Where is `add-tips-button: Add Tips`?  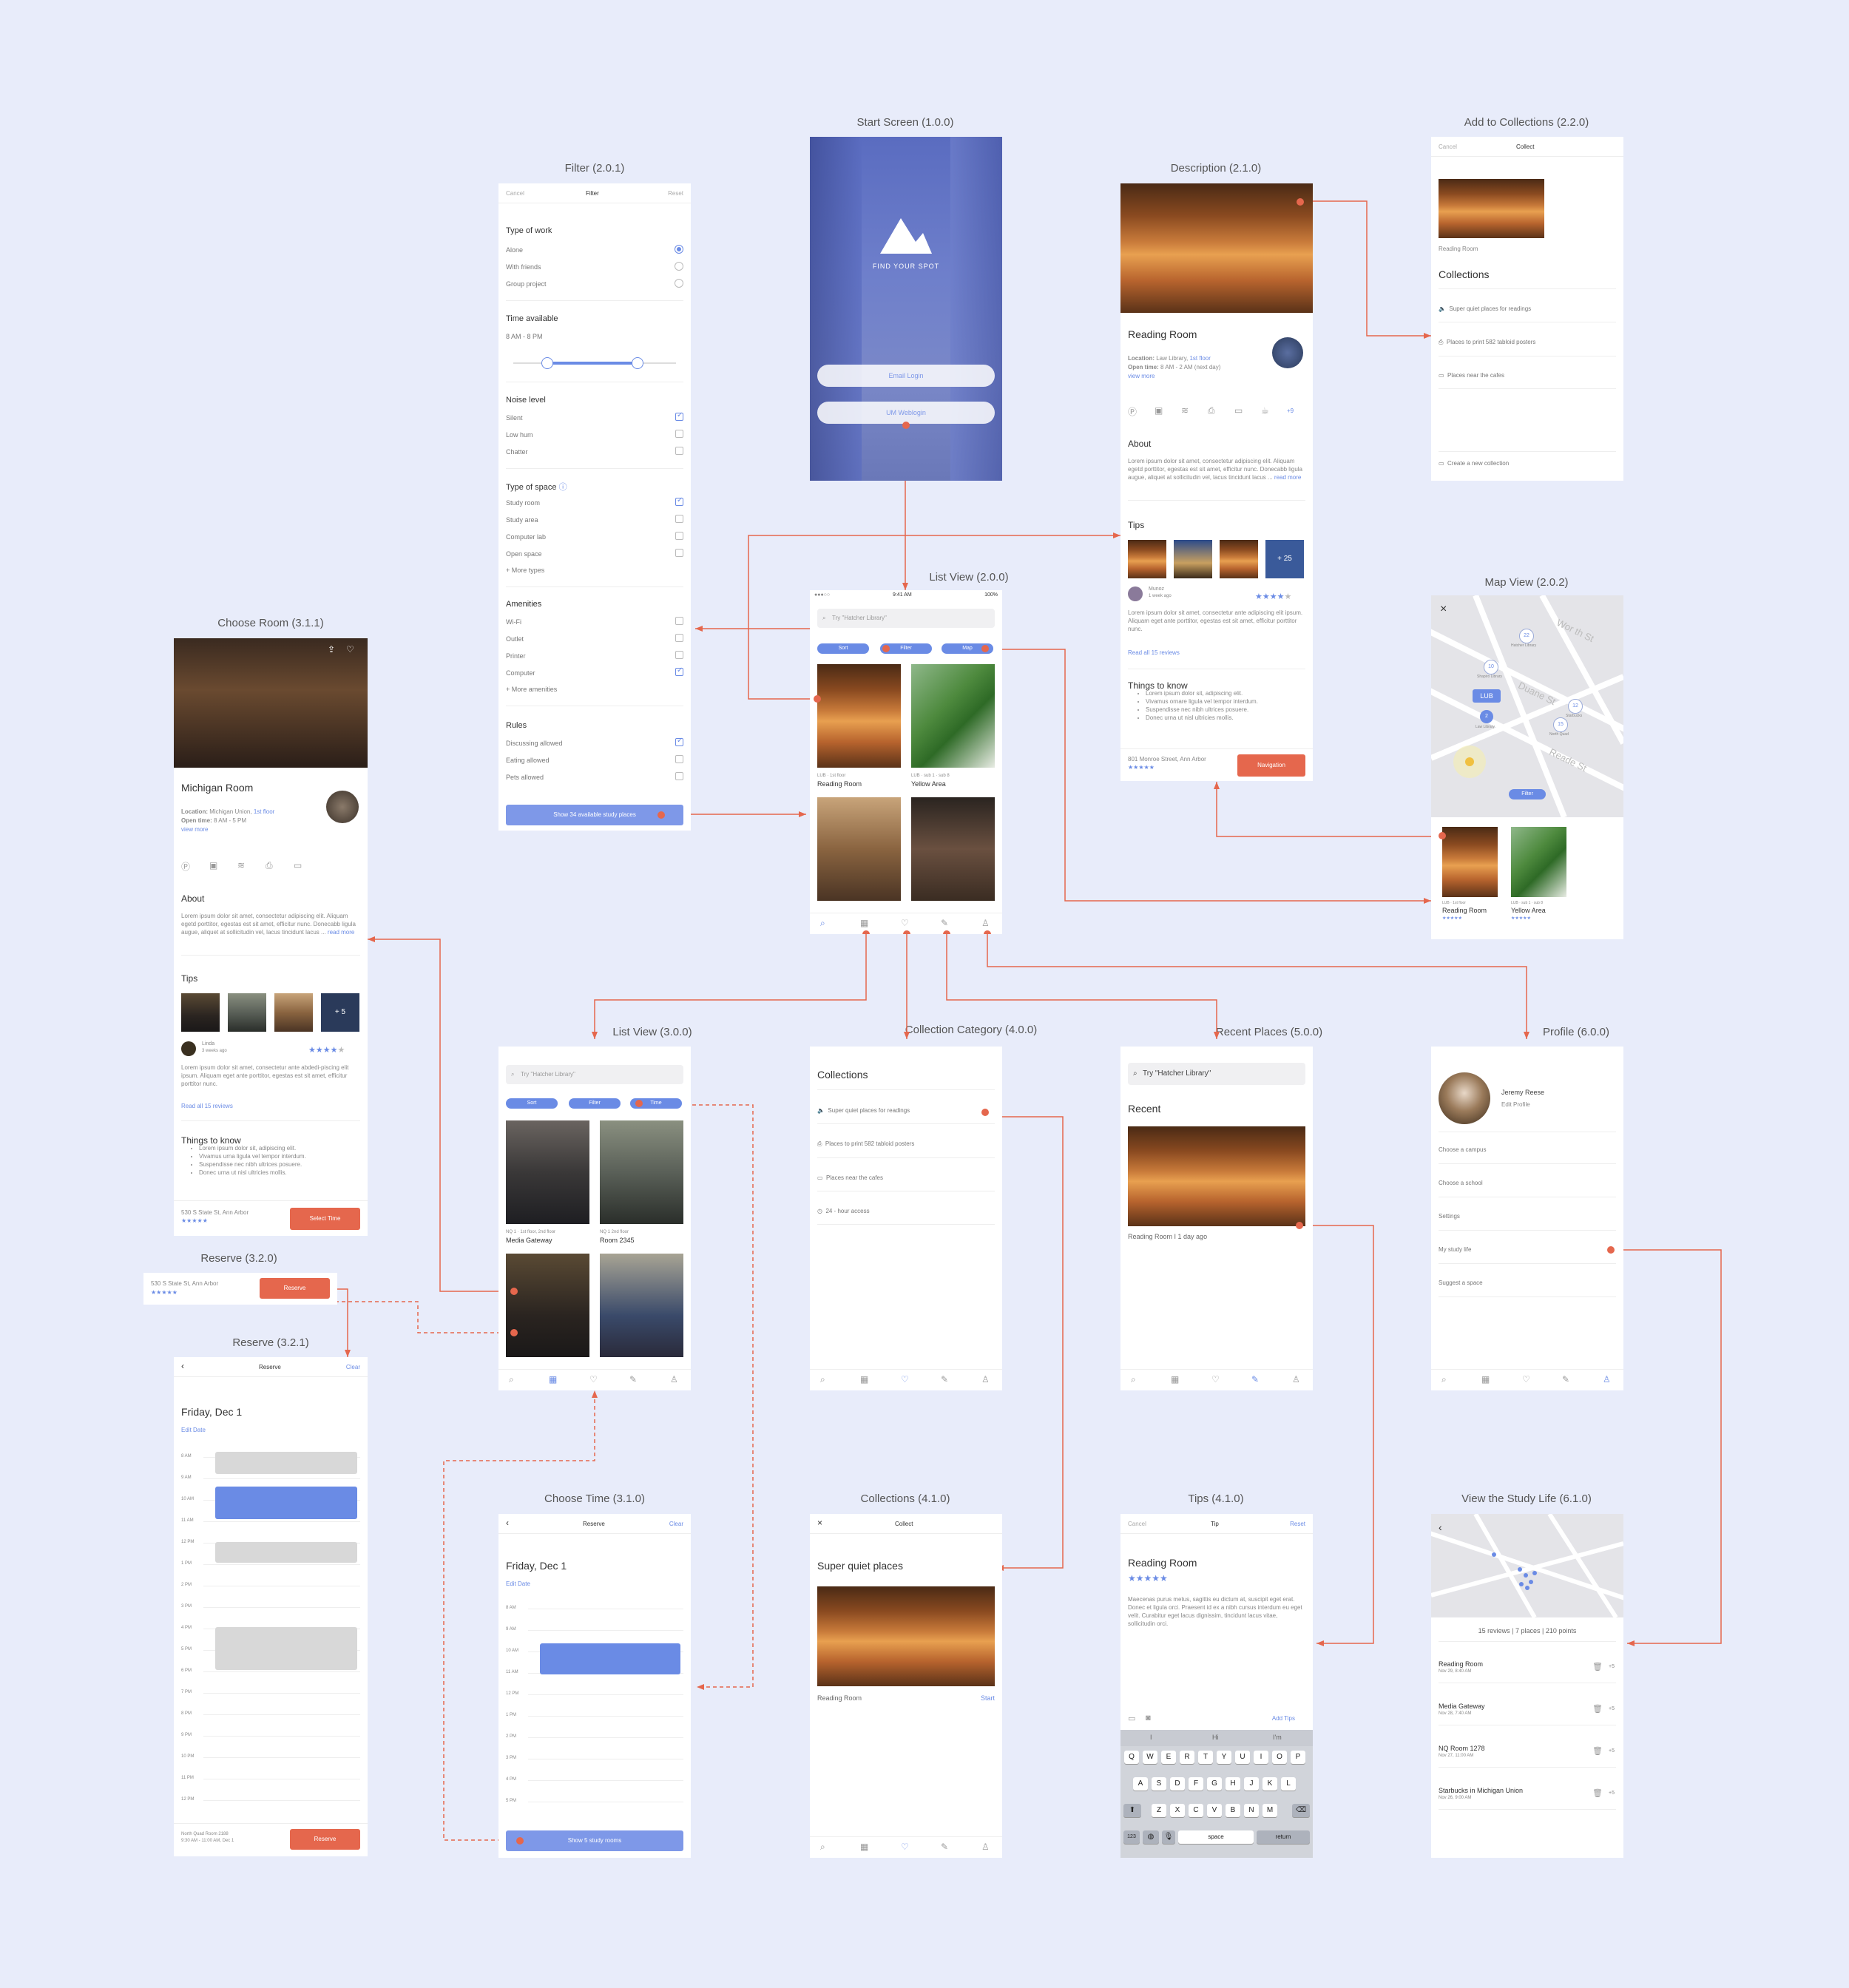
add-tips-button: Add Tips is located at coordinates (1283, 1719).